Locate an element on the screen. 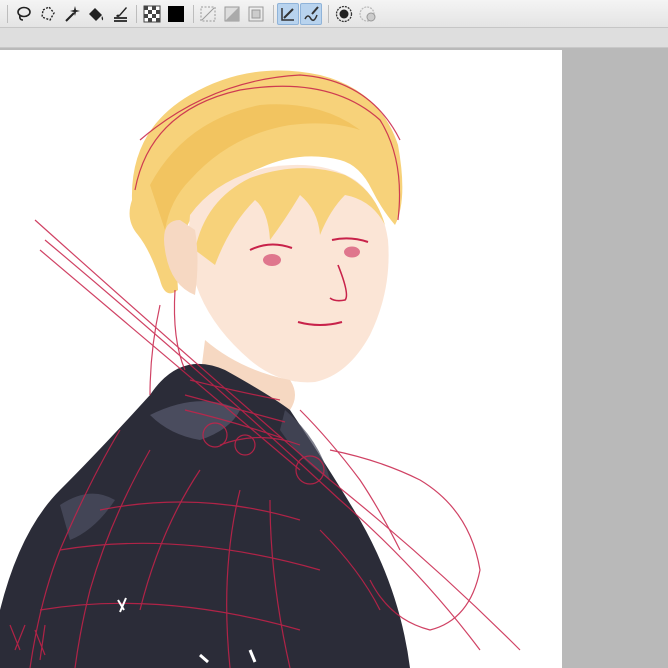  black-color-swatch-icon is located at coordinates (176, 14).